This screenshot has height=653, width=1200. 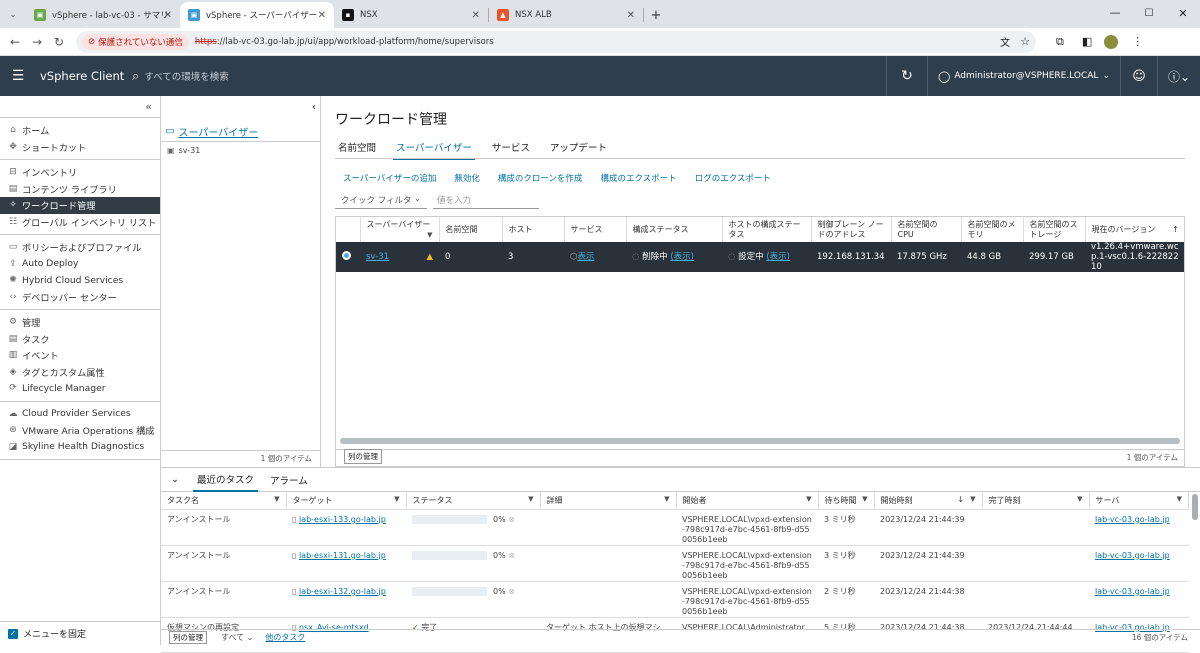 I want to click on sidebar-item: ⊟ インベントリ, so click(x=80, y=172).